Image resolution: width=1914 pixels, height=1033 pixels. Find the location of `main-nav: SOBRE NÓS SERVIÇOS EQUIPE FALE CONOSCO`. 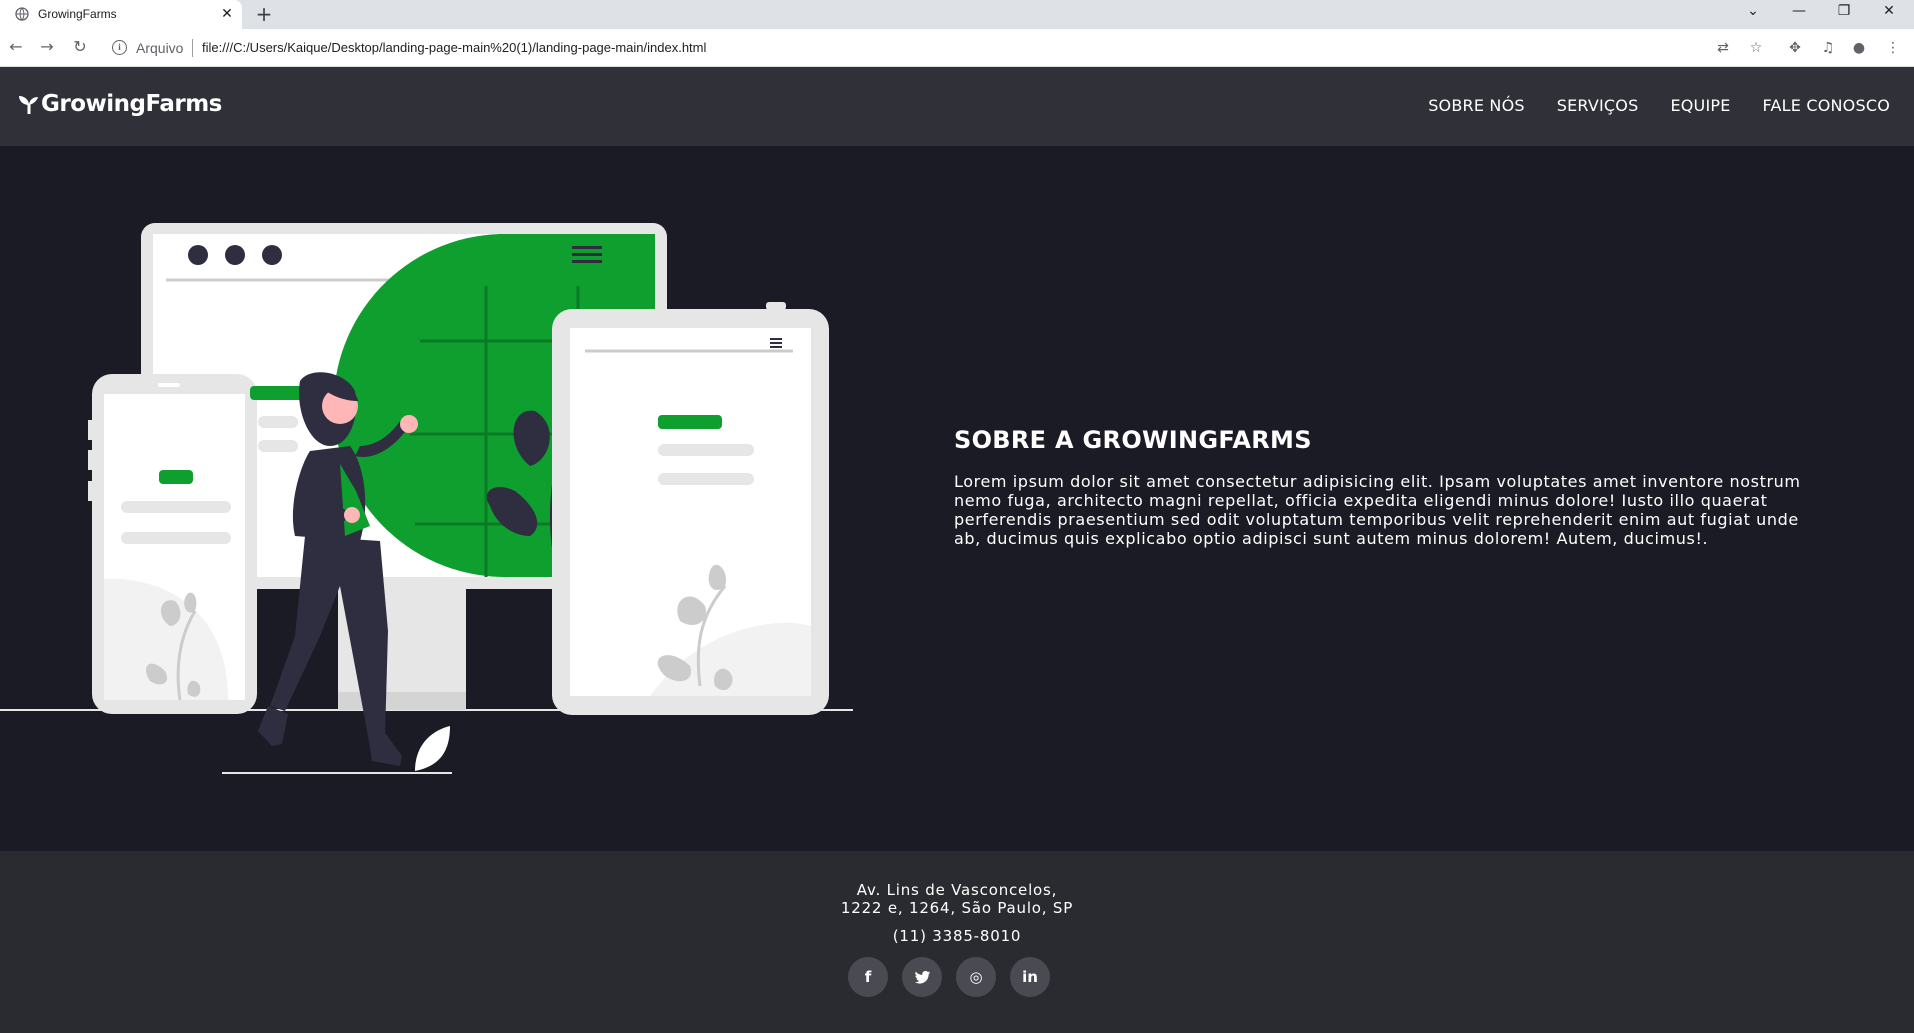

main-nav: SOBRE NÓS SERVIÇOS EQUIPE FALE CONOSCO is located at coordinates (1659, 105).